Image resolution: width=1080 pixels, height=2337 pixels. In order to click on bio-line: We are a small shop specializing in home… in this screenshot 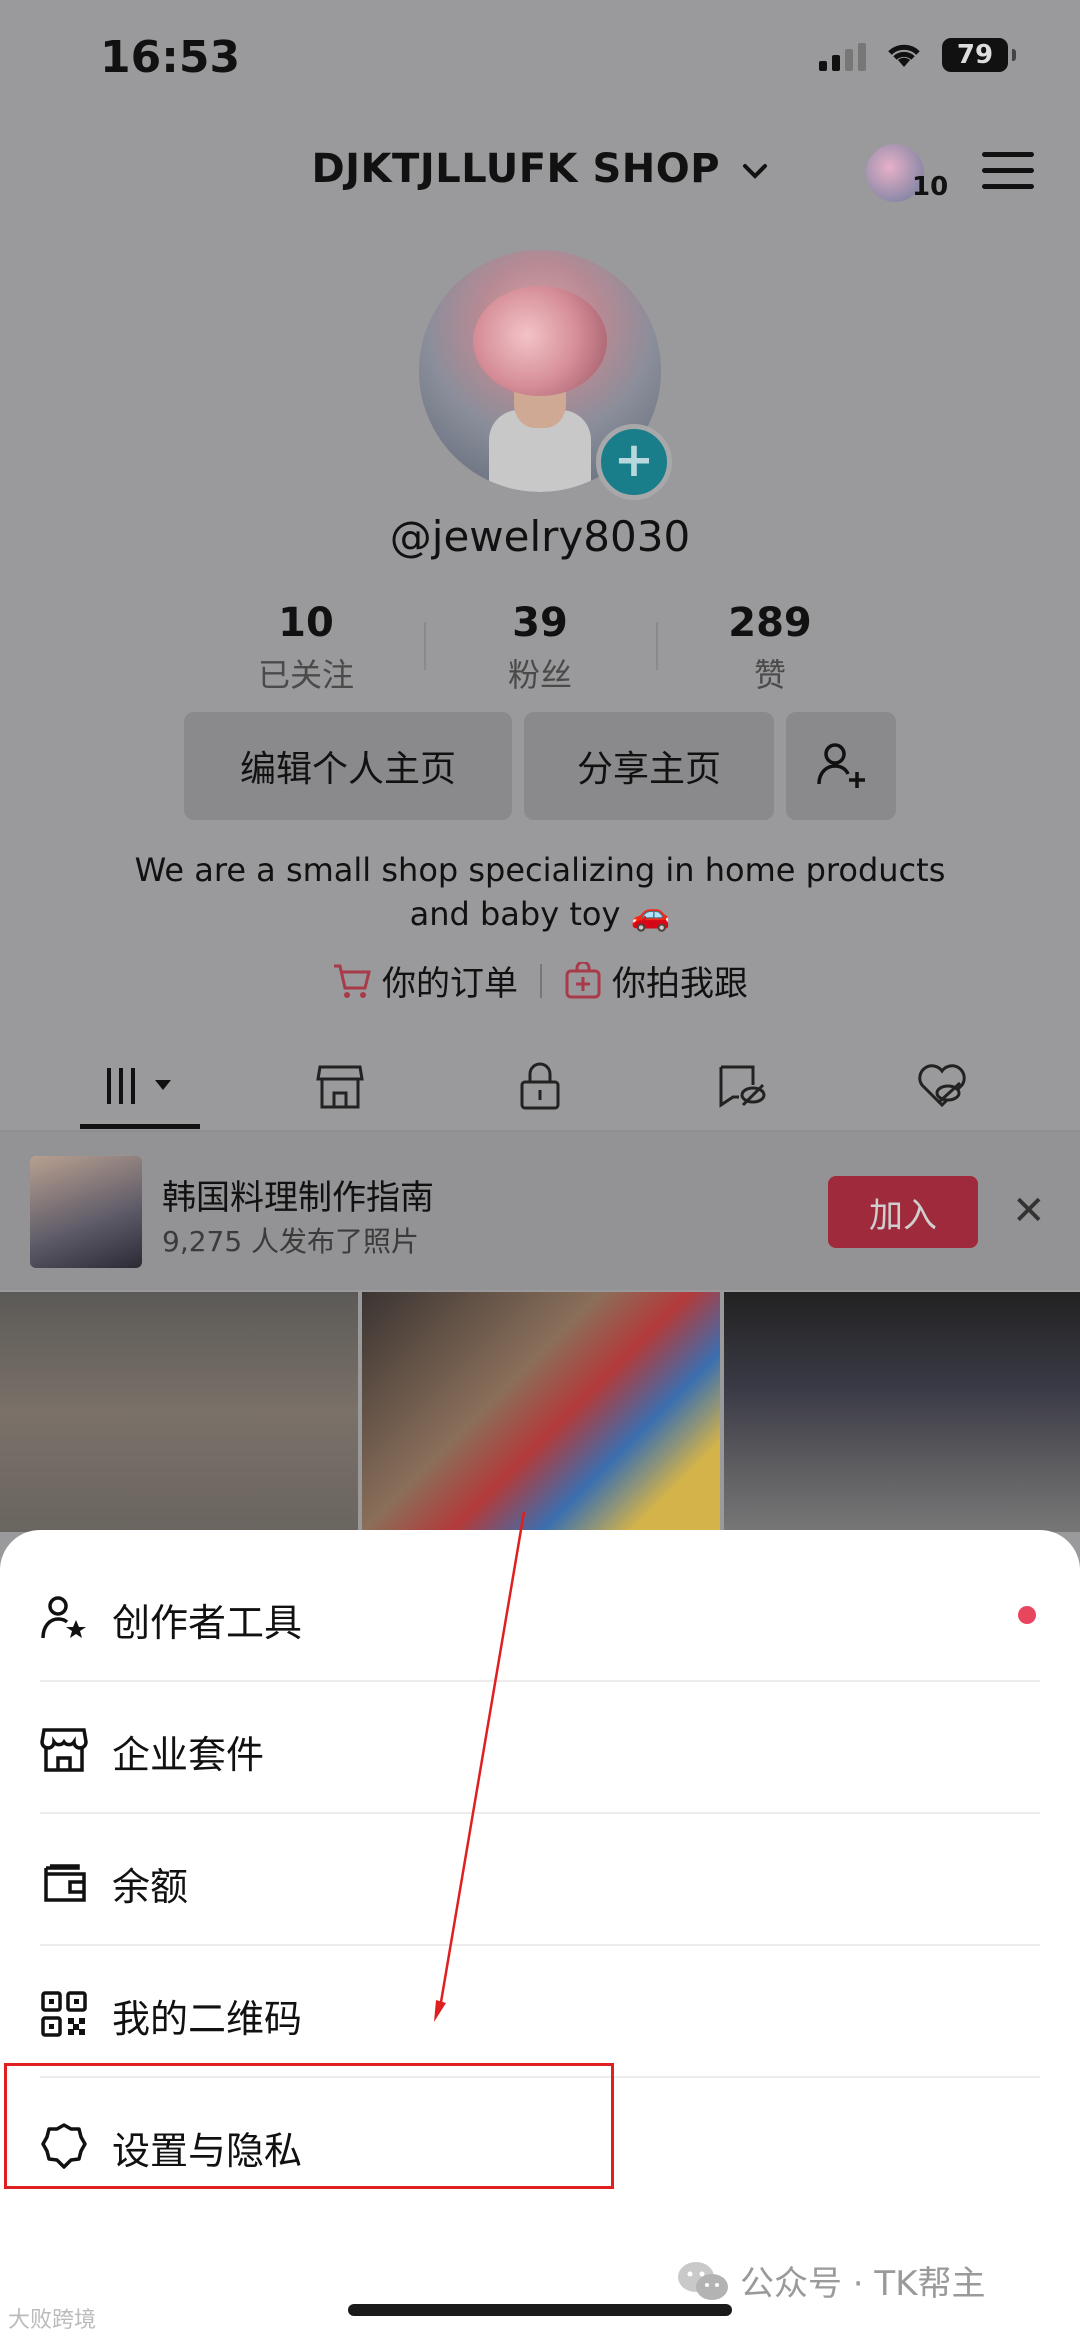, I will do `click(540, 870)`.